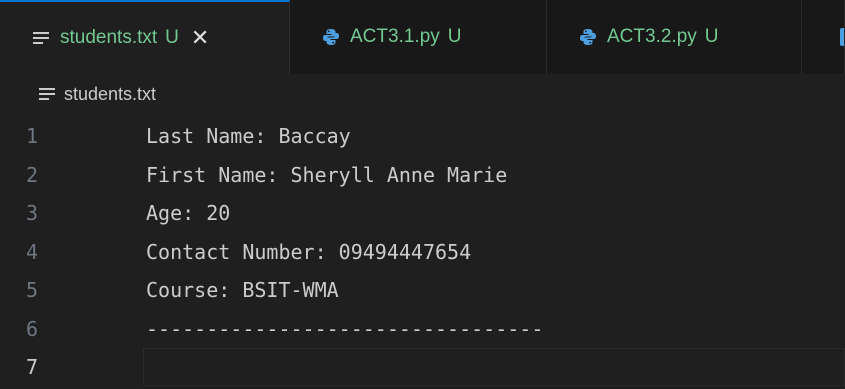  Describe the element at coordinates (109, 37) in the screenshot. I see `tab-label: students.txt` at that location.